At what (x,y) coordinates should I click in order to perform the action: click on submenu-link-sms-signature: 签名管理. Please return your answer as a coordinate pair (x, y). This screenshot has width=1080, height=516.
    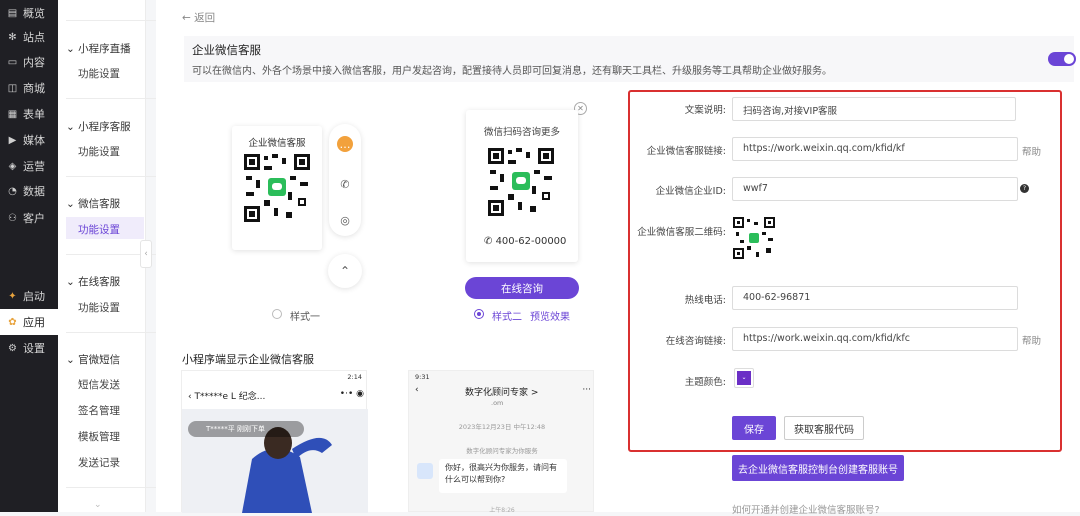
    Looking at the image, I should click on (99, 410).